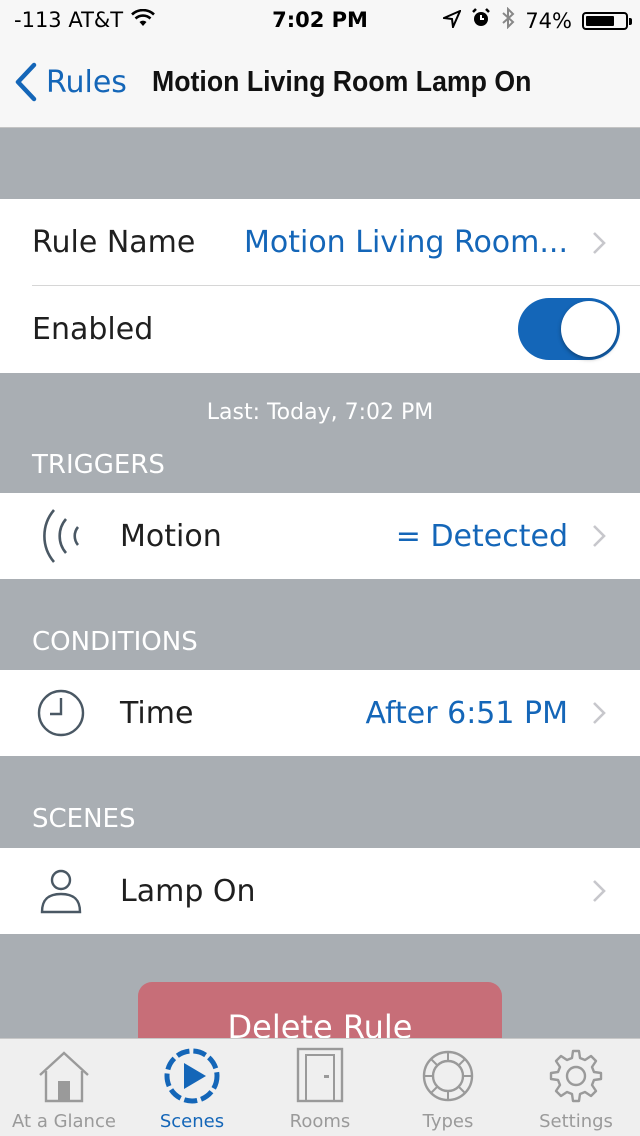 The image size is (640, 1136). What do you see at coordinates (481, 20) in the screenshot?
I see `alarm-icon` at bounding box center [481, 20].